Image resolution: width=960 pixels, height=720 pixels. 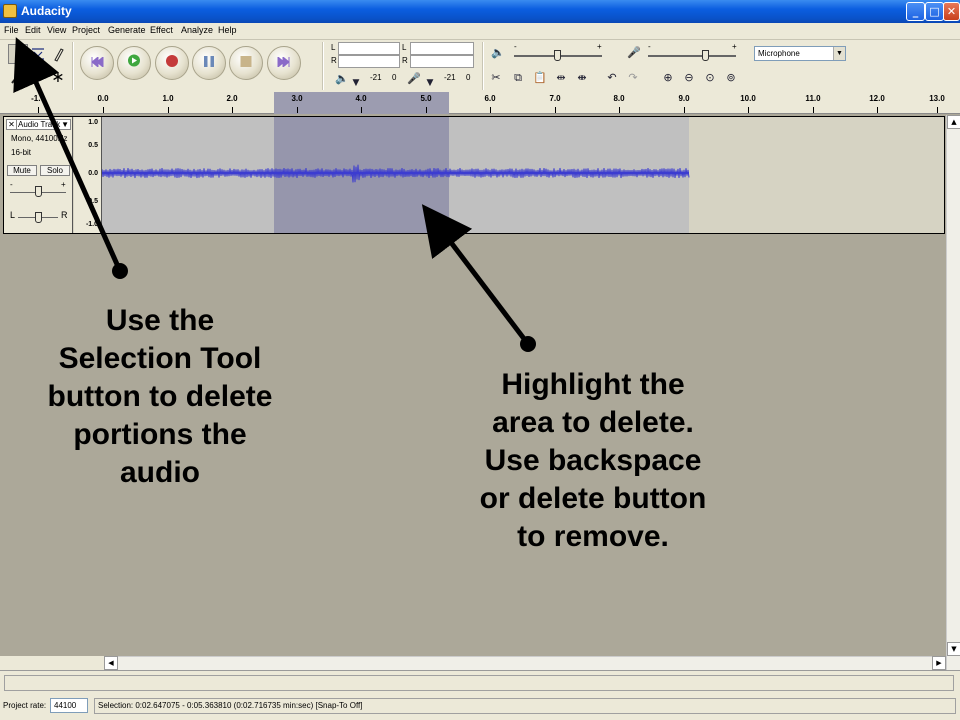 I want to click on ruler-tick-label: 1.0, so click(x=168, y=98).